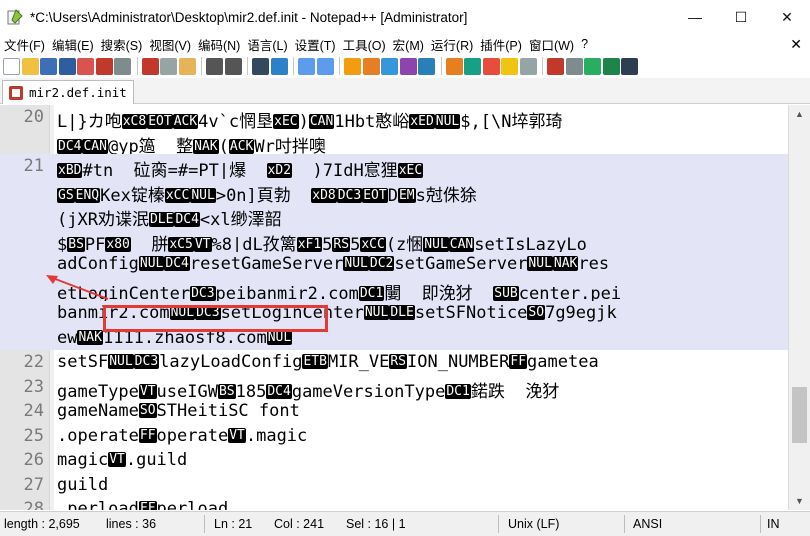 Image resolution: width=810 pixels, height=536 pixels. I want to click on vertical-scrollbar: ▲ ▼, so click(799, 307).